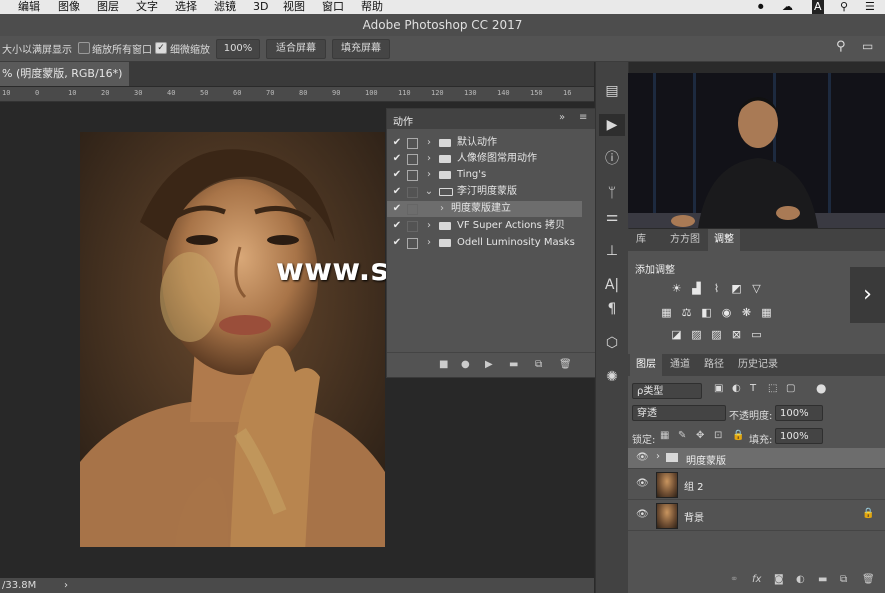 The width and height of the screenshot is (885, 593). What do you see at coordinates (799, 413) in the screenshot?
I see `opacity-input: 100%` at bounding box center [799, 413].